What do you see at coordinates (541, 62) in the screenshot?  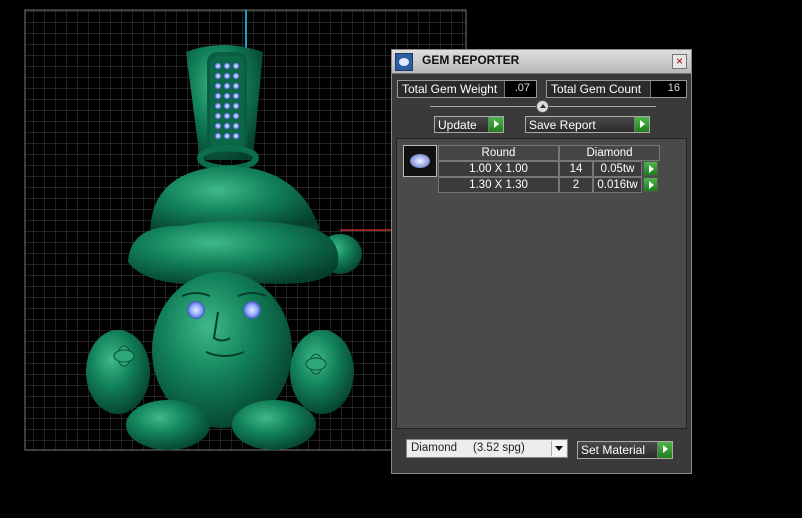 I see `panel-titlebar: GEM REPORTER ×` at bounding box center [541, 62].